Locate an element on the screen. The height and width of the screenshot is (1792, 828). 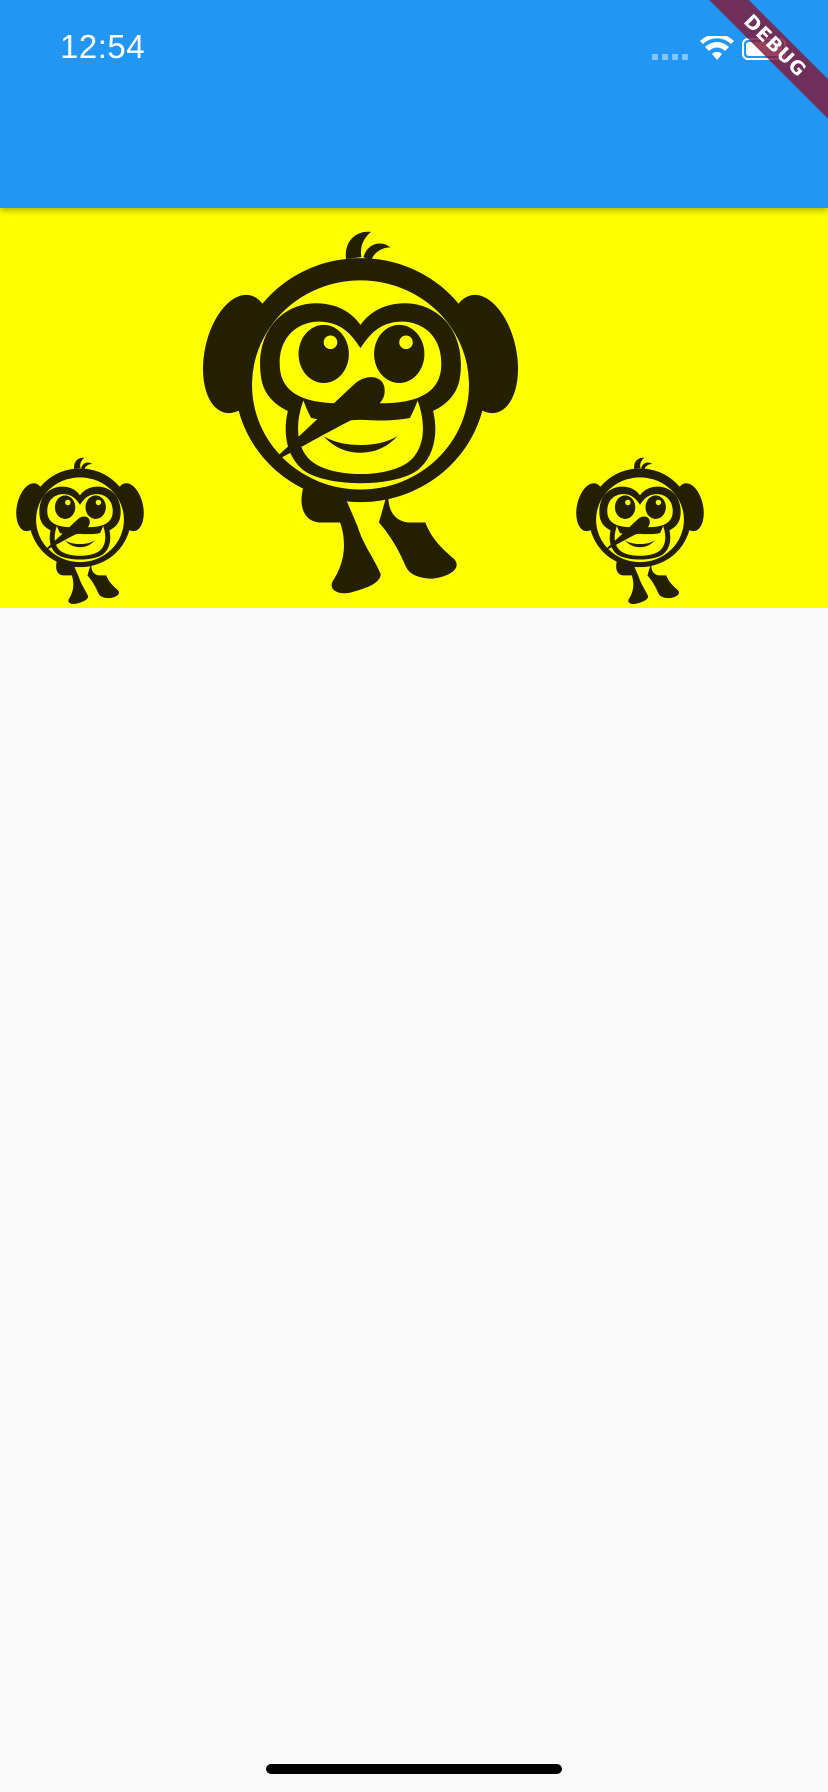
signal-icon is located at coordinates (670, 57).